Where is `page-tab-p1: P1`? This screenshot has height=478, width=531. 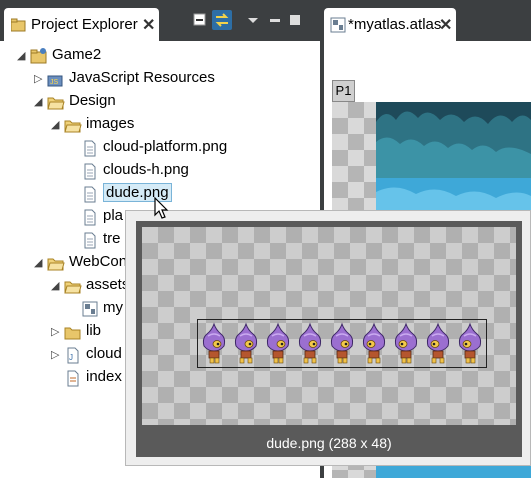
page-tab-p1: P1 is located at coordinates (343, 91).